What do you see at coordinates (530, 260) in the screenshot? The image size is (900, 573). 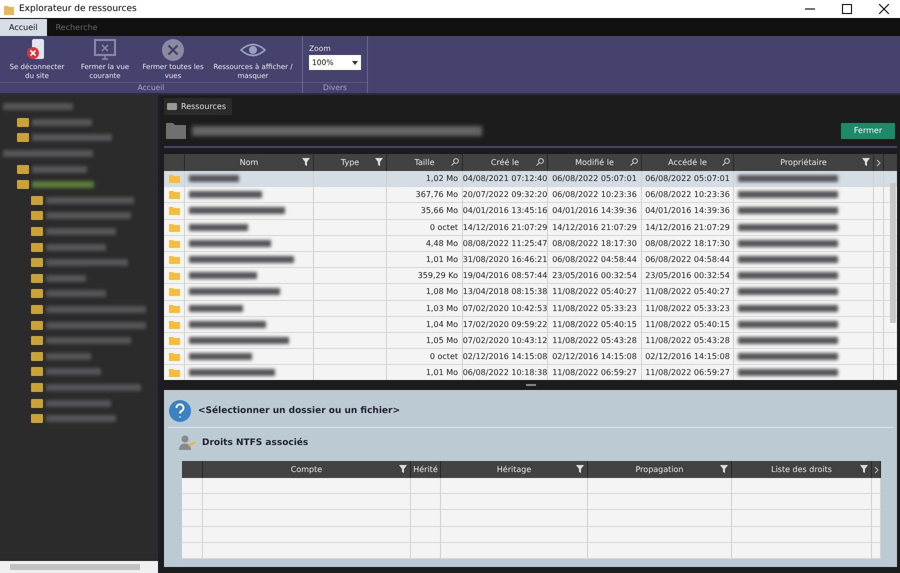 I see `table-row: 1,01 Mo 31/08/2020 16:46:21 06/08/2022 04:58:44 06/08/2022 04:58:44` at bounding box center [530, 260].